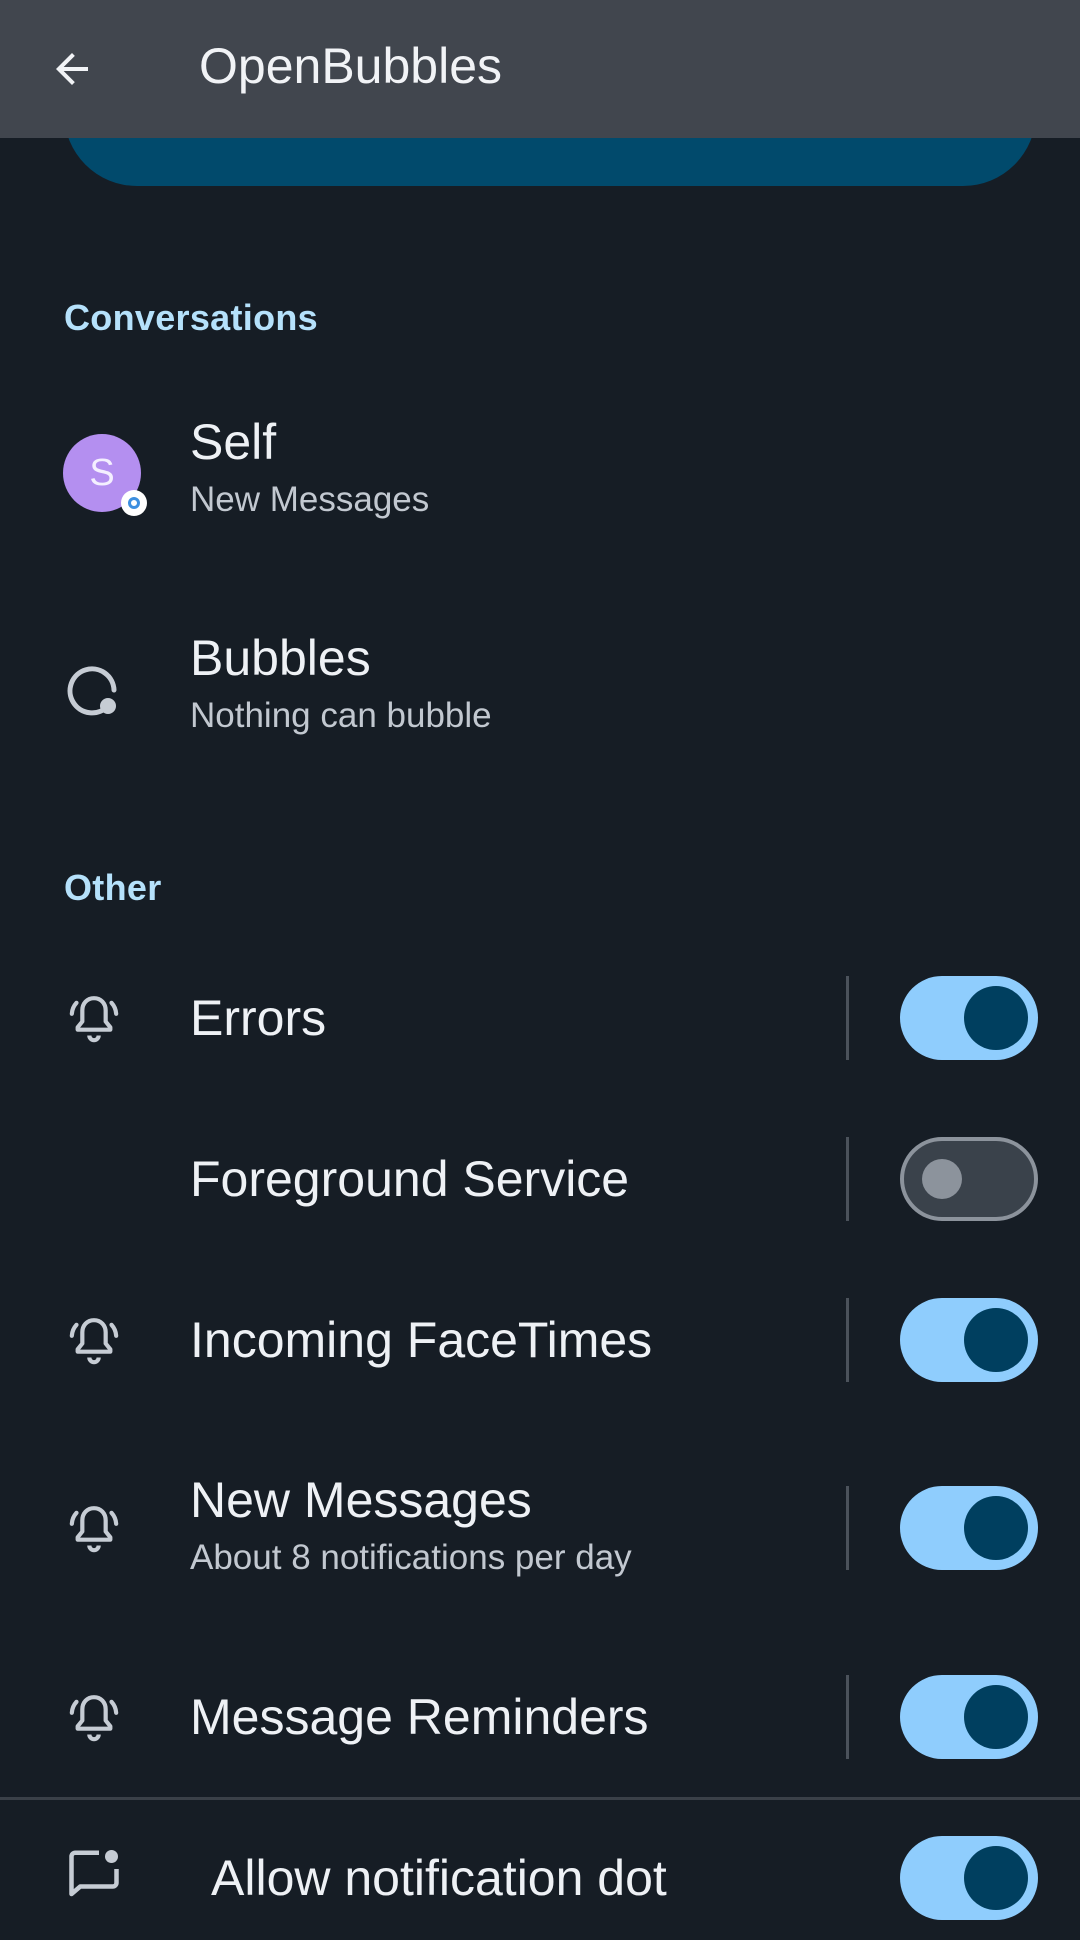 Image resolution: width=1080 pixels, height=1940 pixels. What do you see at coordinates (351, 66) in the screenshot?
I see `page-title: OpenBubbles` at bounding box center [351, 66].